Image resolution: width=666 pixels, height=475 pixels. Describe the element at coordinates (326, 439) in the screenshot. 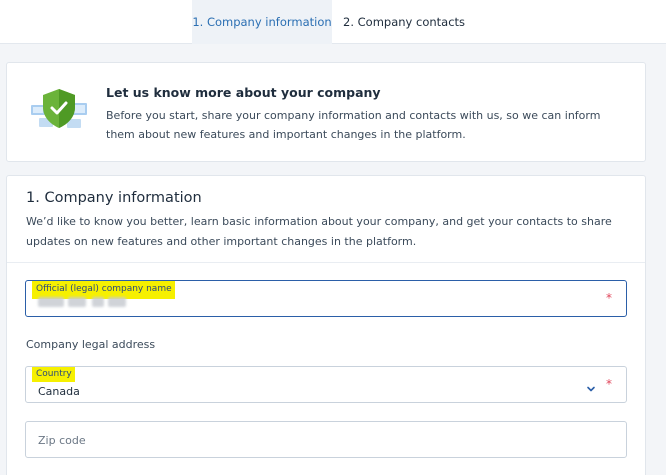

I see `zip-code-input: Zip code` at that location.